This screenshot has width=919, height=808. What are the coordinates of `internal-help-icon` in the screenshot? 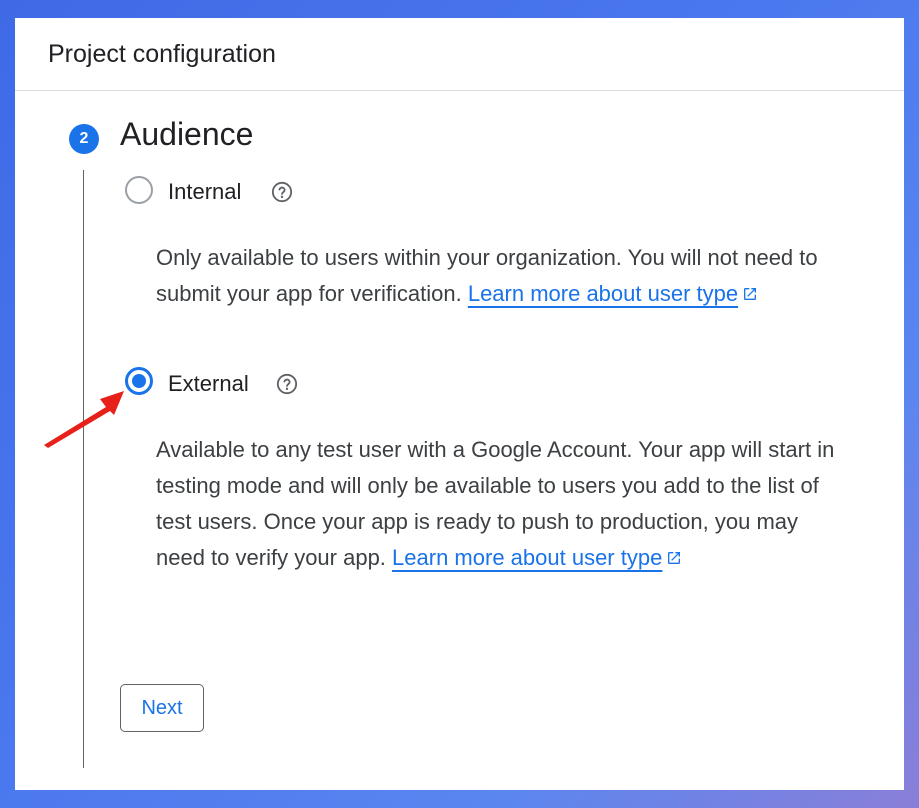 It's located at (282, 192).